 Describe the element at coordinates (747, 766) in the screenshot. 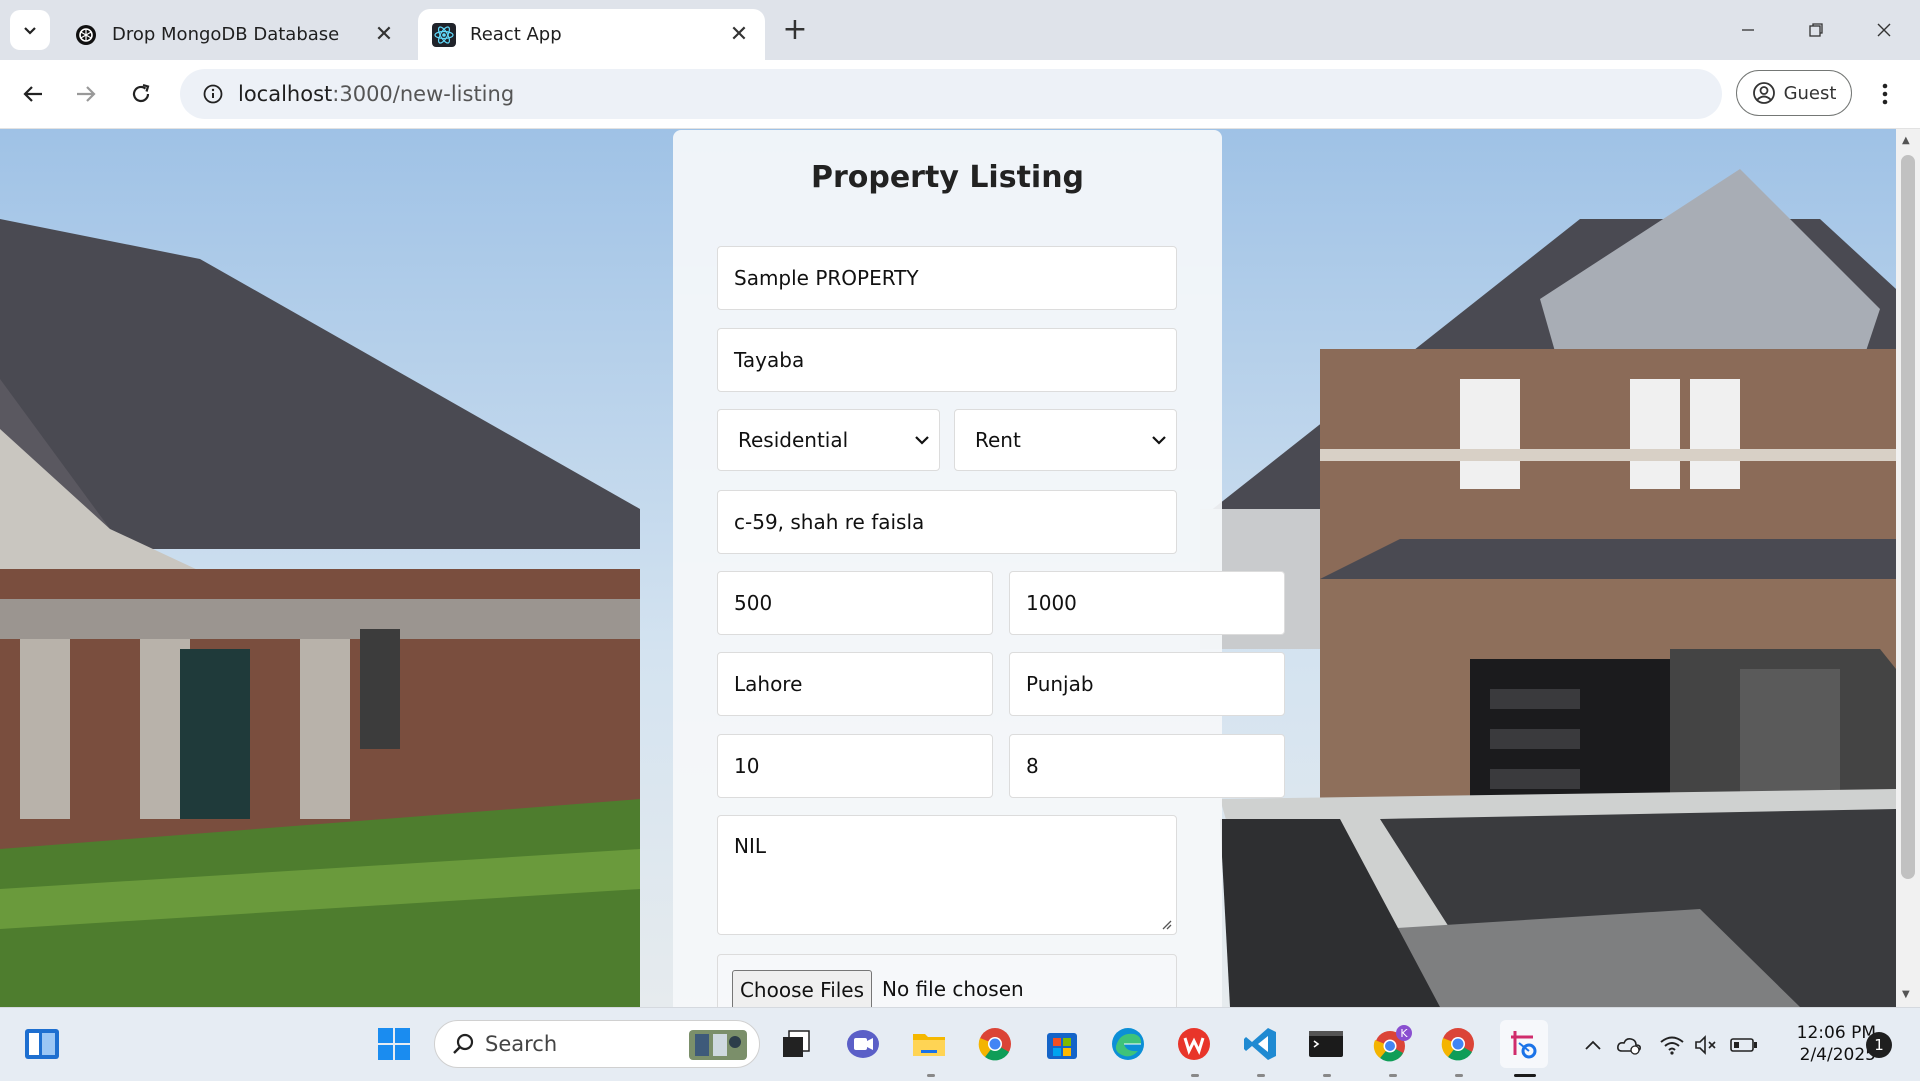

I see `rooms-value: 10` at that location.